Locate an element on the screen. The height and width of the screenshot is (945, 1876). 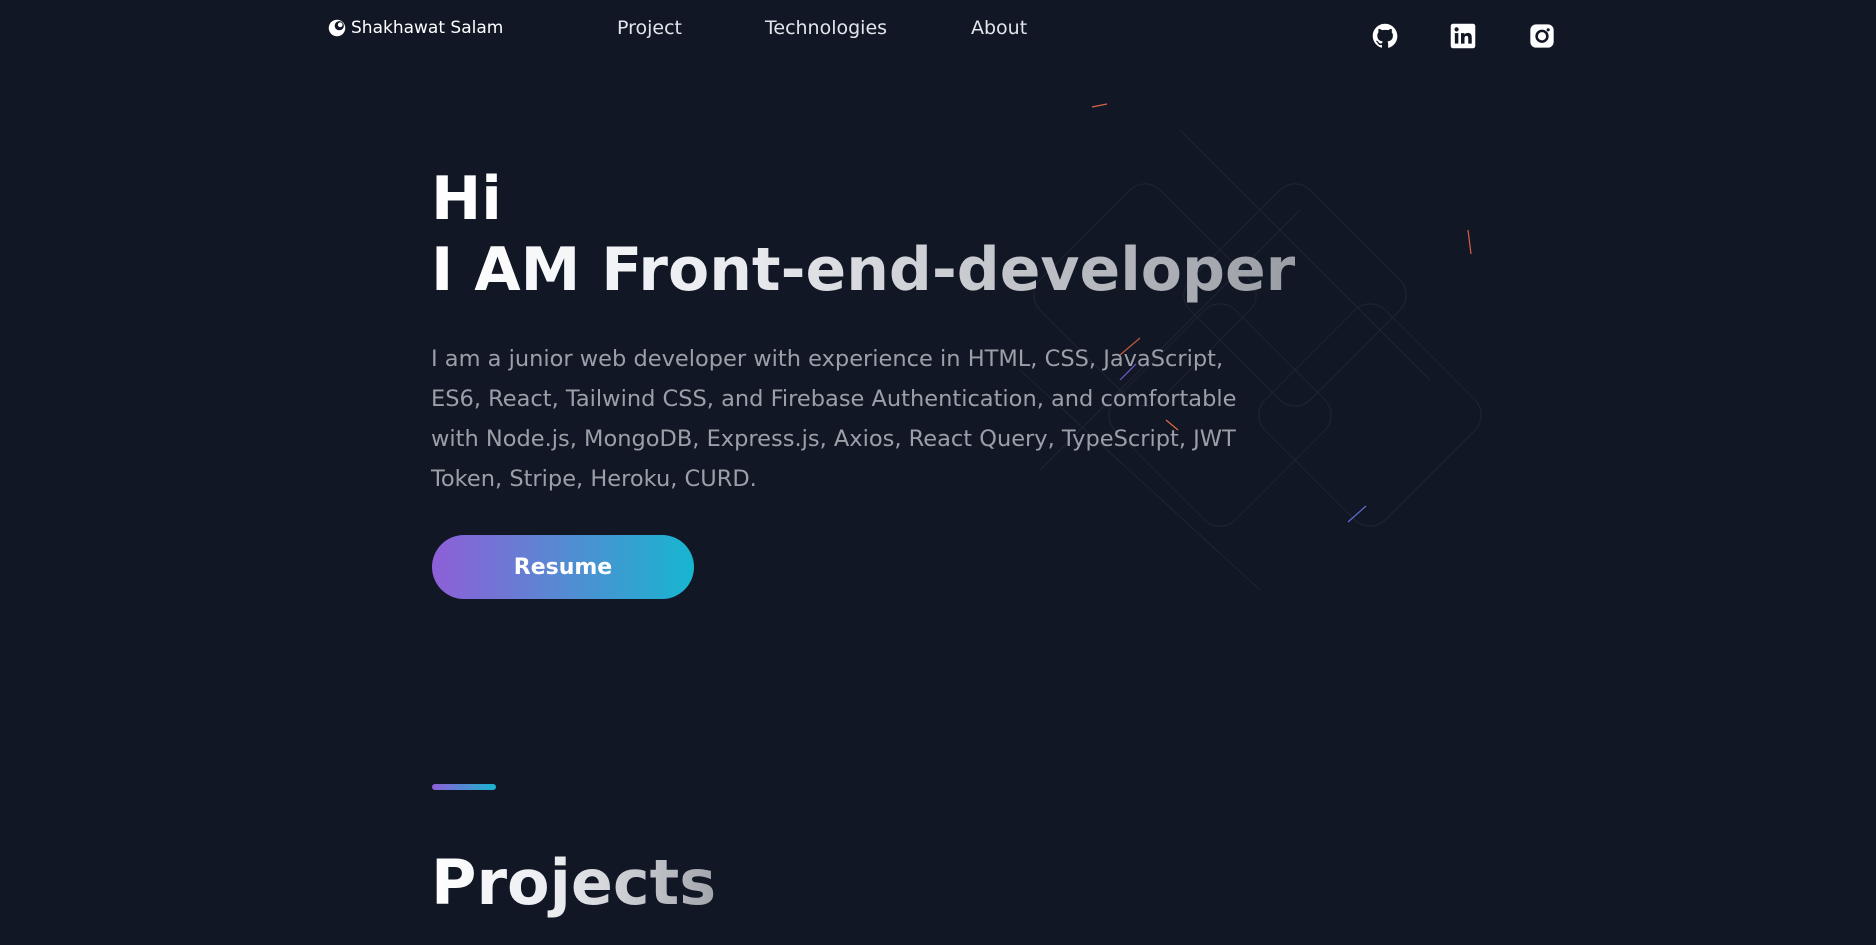
nav-link-about: About is located at coordinates (999, 28).